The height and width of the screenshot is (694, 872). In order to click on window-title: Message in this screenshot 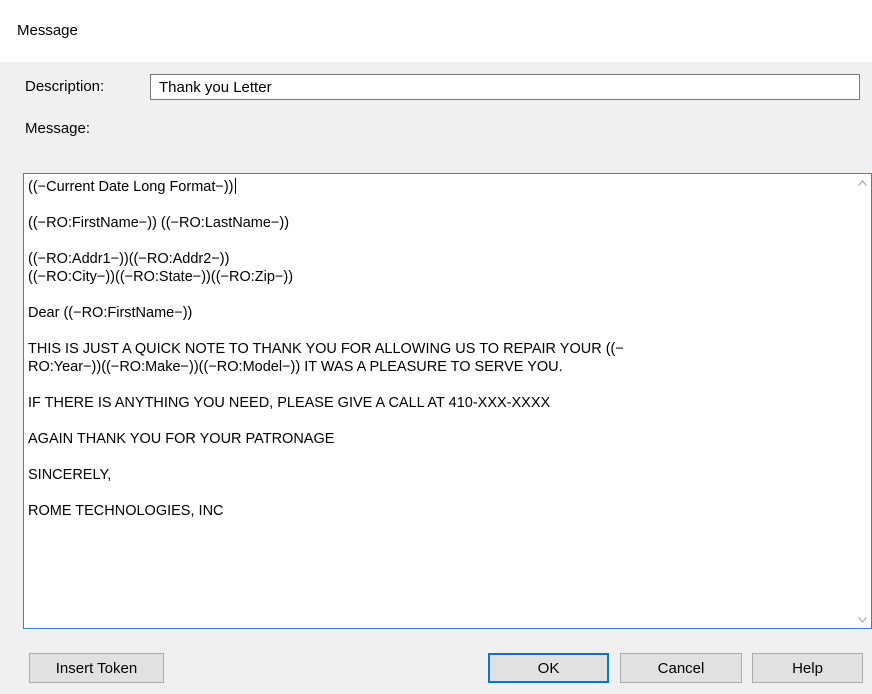, I will do `click(47, 30)`.